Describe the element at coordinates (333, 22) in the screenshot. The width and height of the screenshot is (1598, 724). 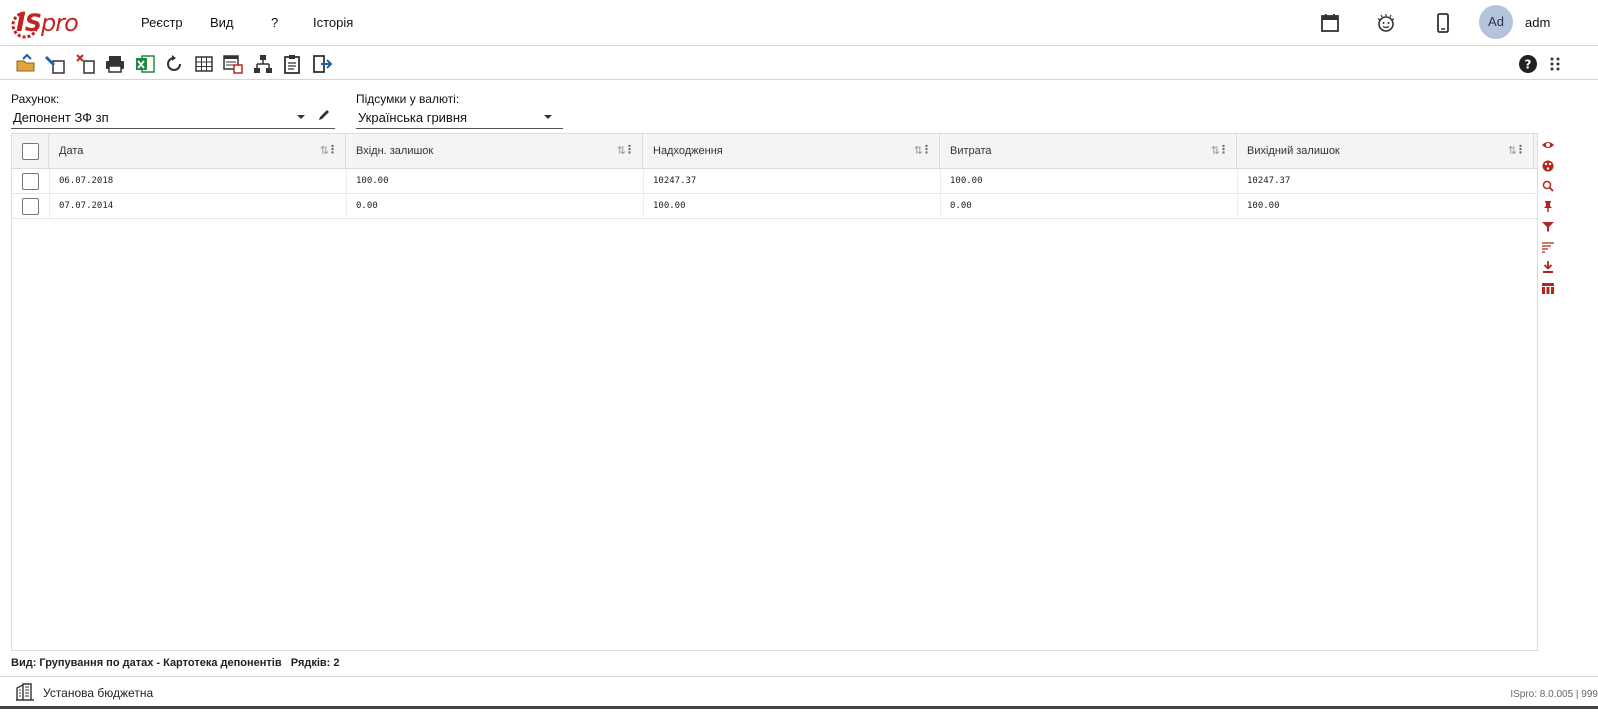
I see `menu-history: Історія` at that location.